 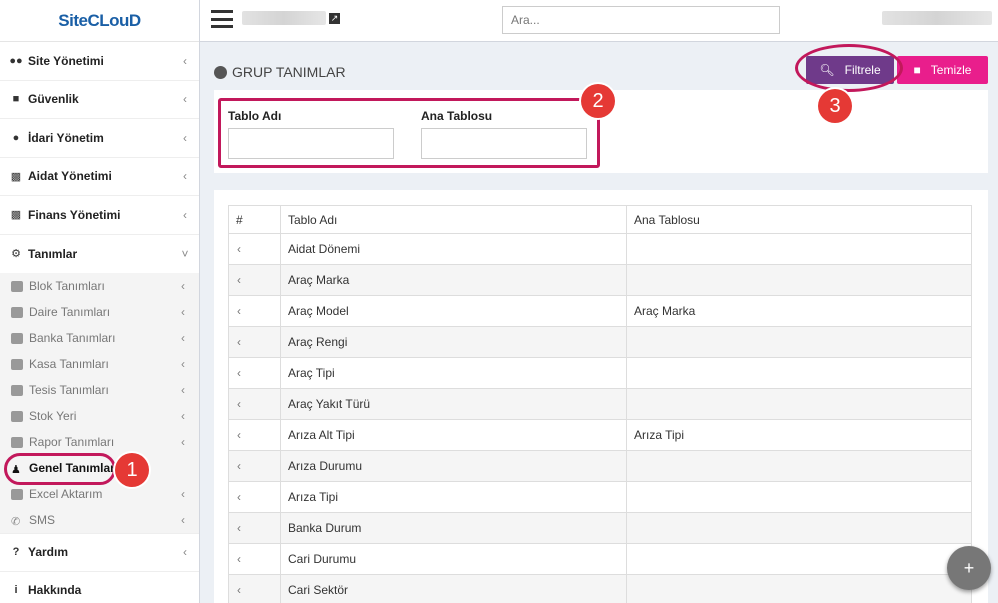 I want to click on sidebar-item-hakkinda: i Hakkında, so click(x=99, y=587).